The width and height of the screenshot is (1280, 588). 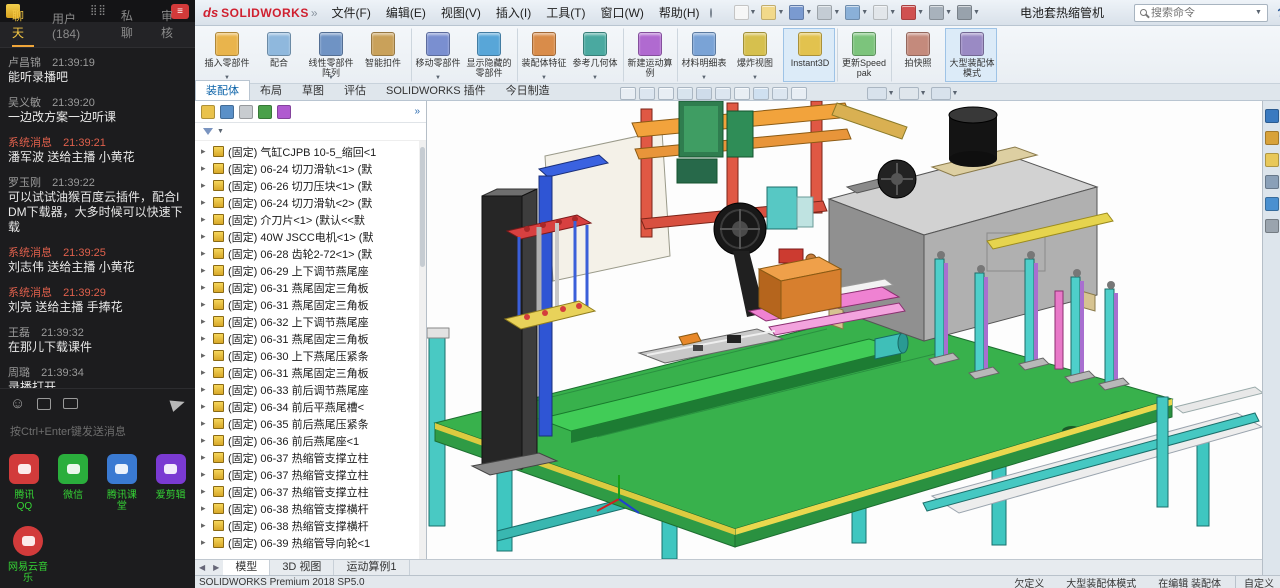 I want to click on feature-tree-item: ▸ (固定) 气缸CJPB 10-5_缩回<1, so click(x=310, y=151).